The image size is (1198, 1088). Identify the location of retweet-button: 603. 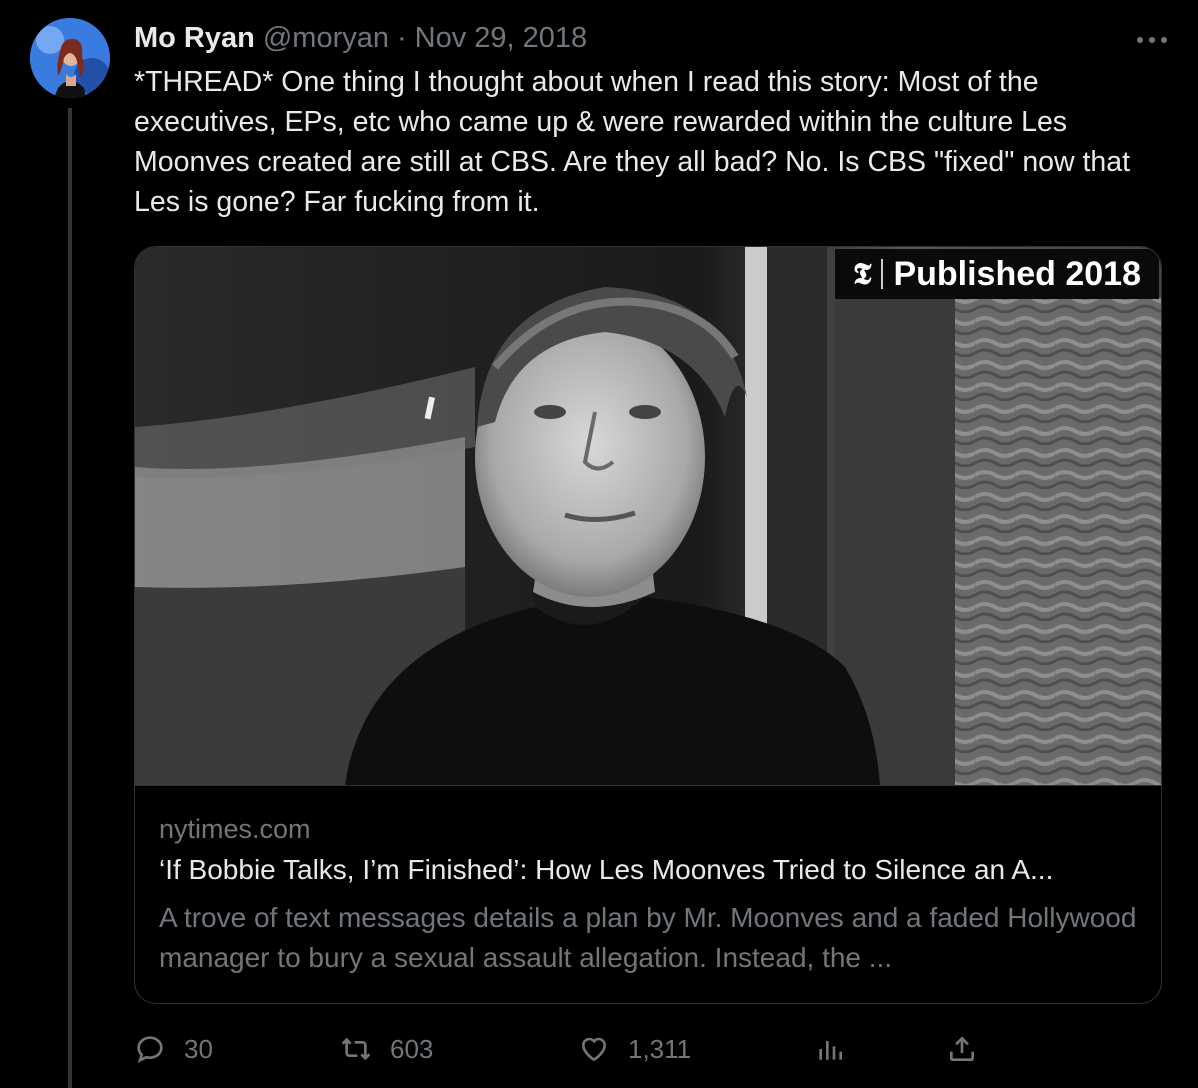
(386, 1049).